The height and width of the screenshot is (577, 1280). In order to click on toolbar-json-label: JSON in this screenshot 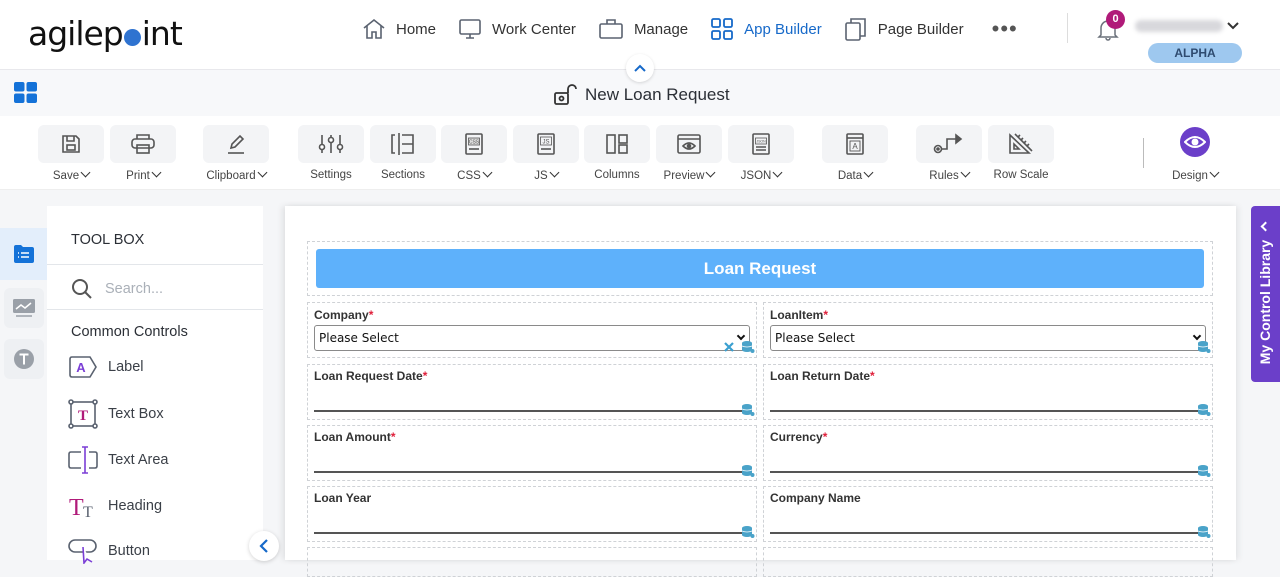, I will do `click(756, 176)`.